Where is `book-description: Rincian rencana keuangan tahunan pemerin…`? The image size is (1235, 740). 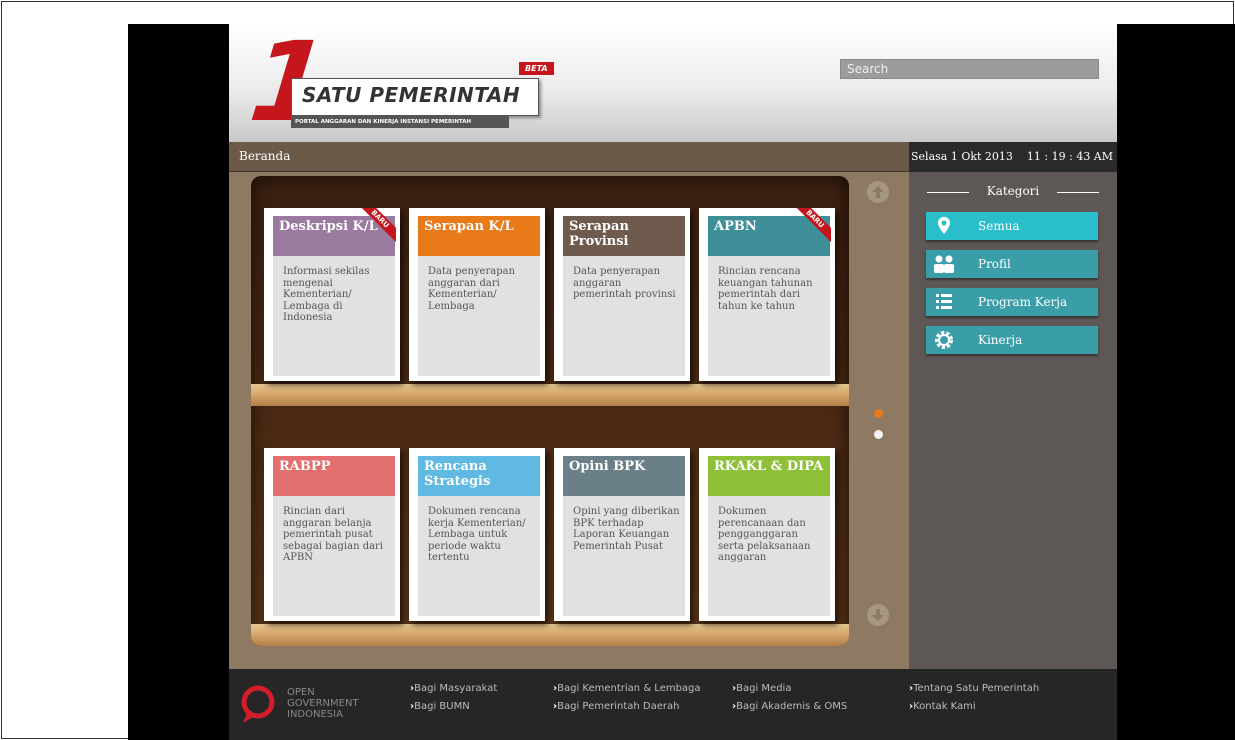 book-description: Rincian rencana keuangan tahunan pemerin… is located at coordinates (765, 289).